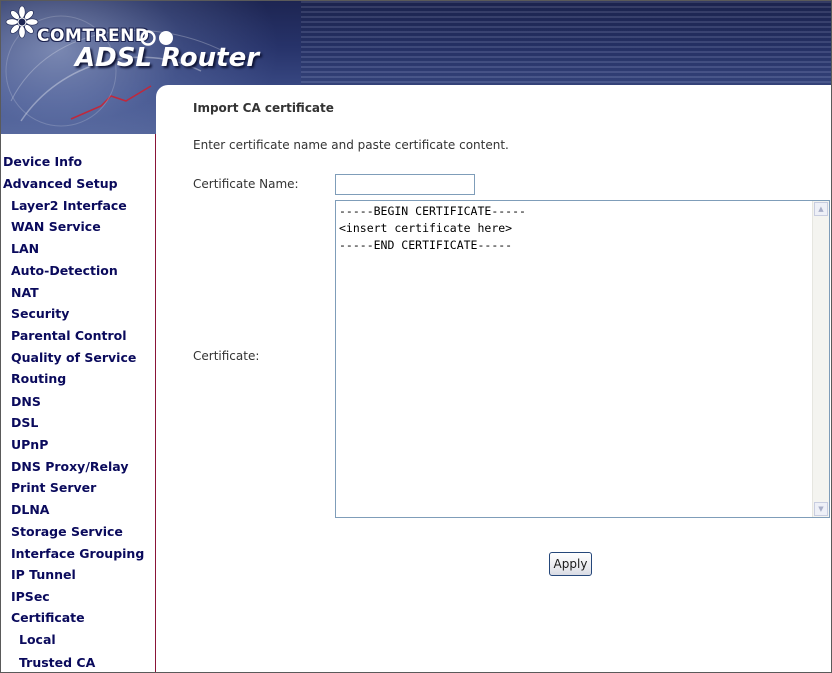 The height and width of the screenshot is (673, 832). I want to click on sidebar-item-trusted-ca: Trusted CA, so click(57, 662).